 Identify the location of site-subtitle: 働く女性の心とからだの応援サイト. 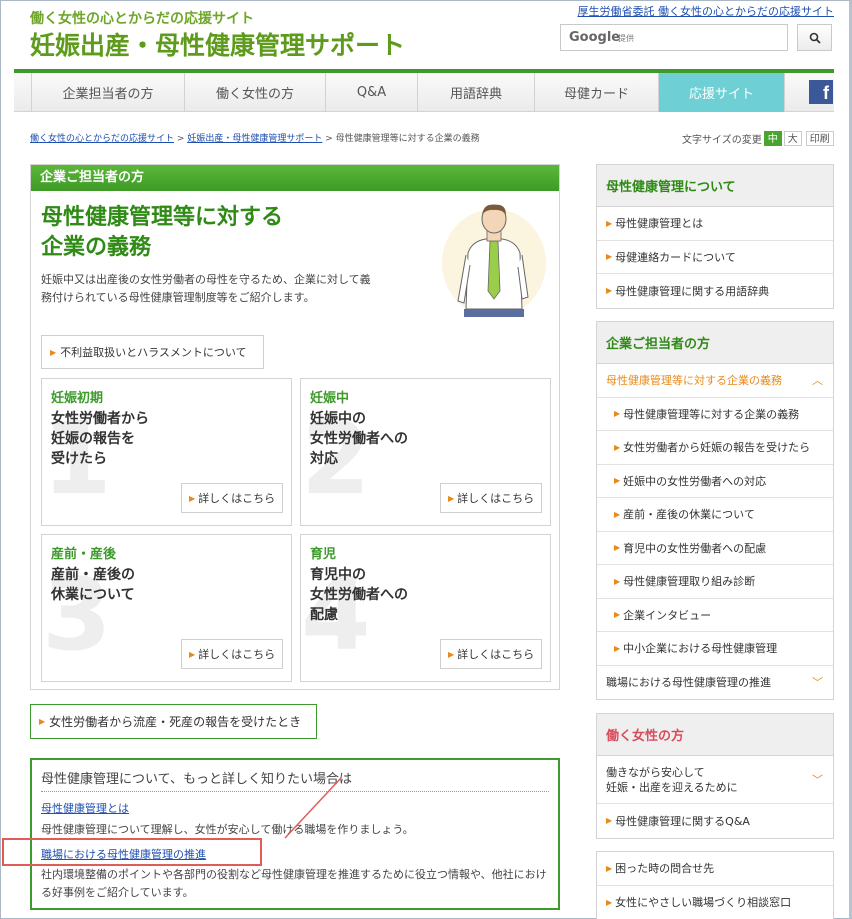
(142, 18).